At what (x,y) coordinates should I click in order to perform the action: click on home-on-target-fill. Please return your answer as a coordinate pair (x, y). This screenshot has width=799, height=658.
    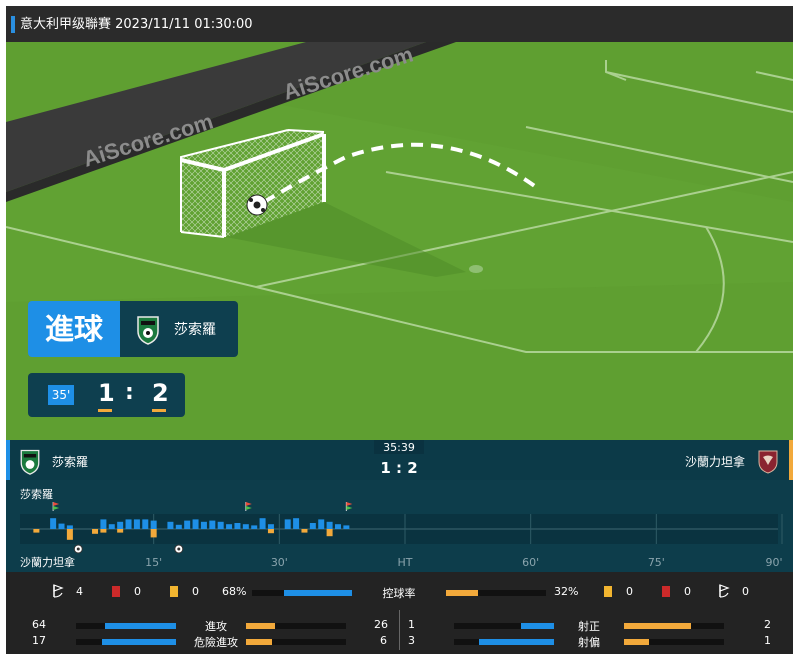
    Looking at the image, I should click on (537, 626).